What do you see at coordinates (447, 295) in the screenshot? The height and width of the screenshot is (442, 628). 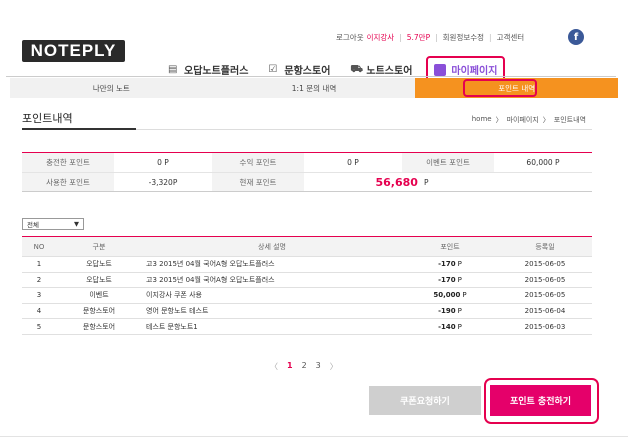 I see `points-value: 50,000` at bounding box center [447, 295].